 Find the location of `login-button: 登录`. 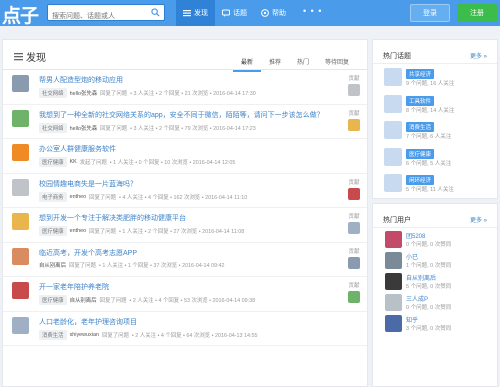

login-button: 登录 is located at coordinates (430, 13).